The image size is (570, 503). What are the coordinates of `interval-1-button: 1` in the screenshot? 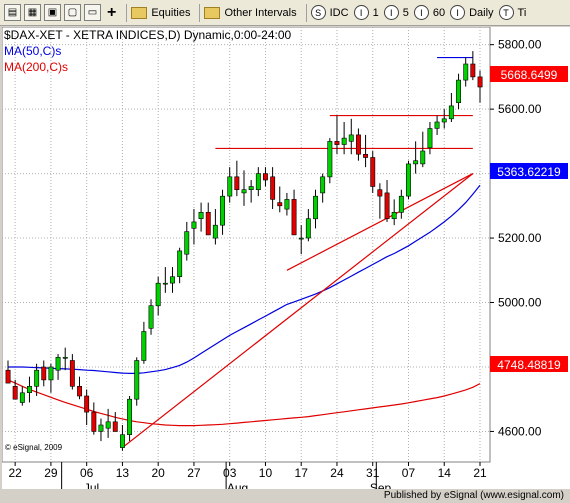 It's located at (376, 13).